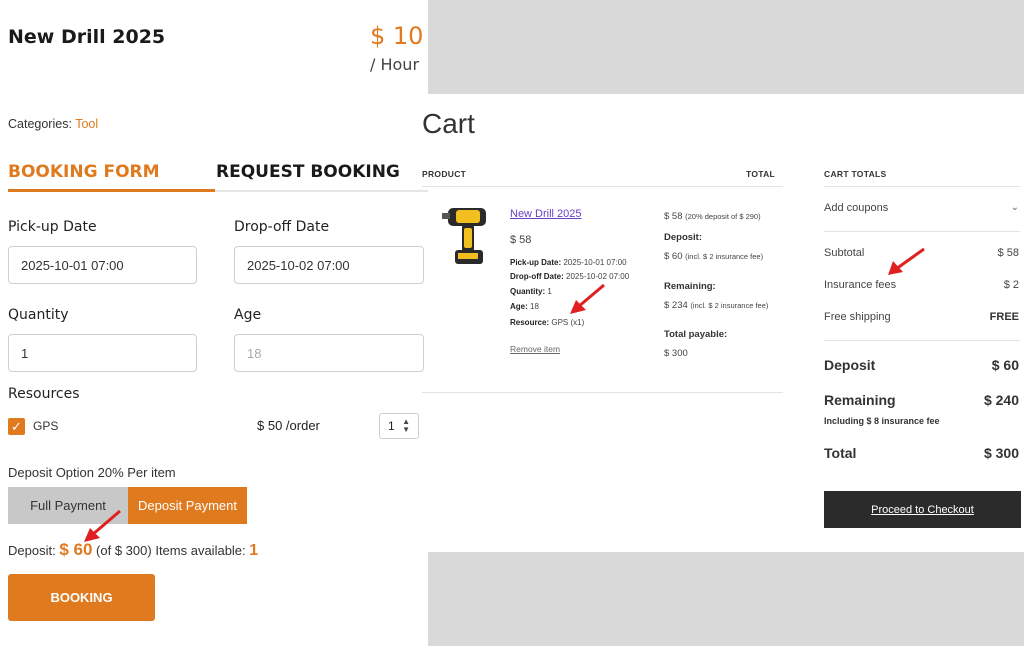 The width and height of the screenshot is (1024, 646). What do you see at coordinates (1011, 285) in the screenshot?
I see `insurance-value: $ 2` at bounding box center [1011, 285].